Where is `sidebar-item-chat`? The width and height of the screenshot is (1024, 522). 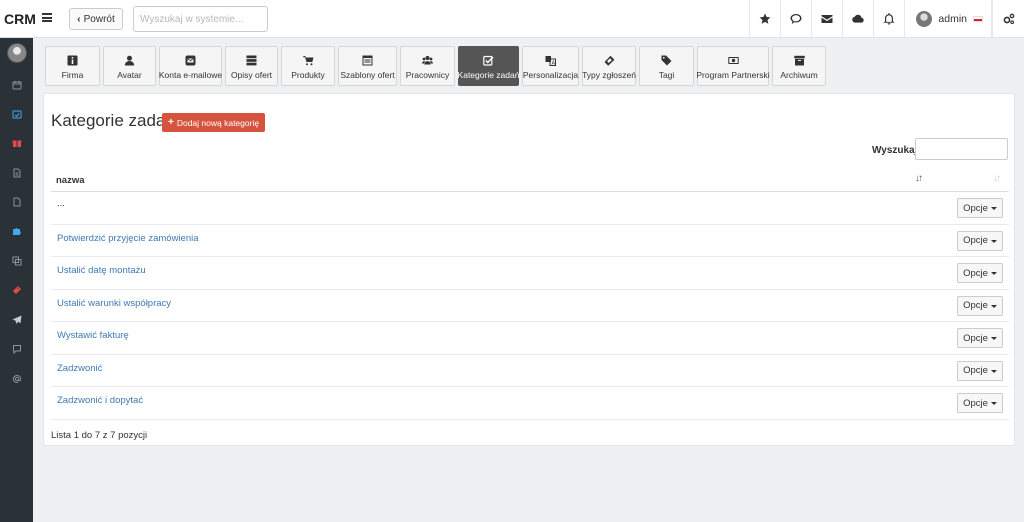
sidebar-item-chat is located at coordinates (16, 349).